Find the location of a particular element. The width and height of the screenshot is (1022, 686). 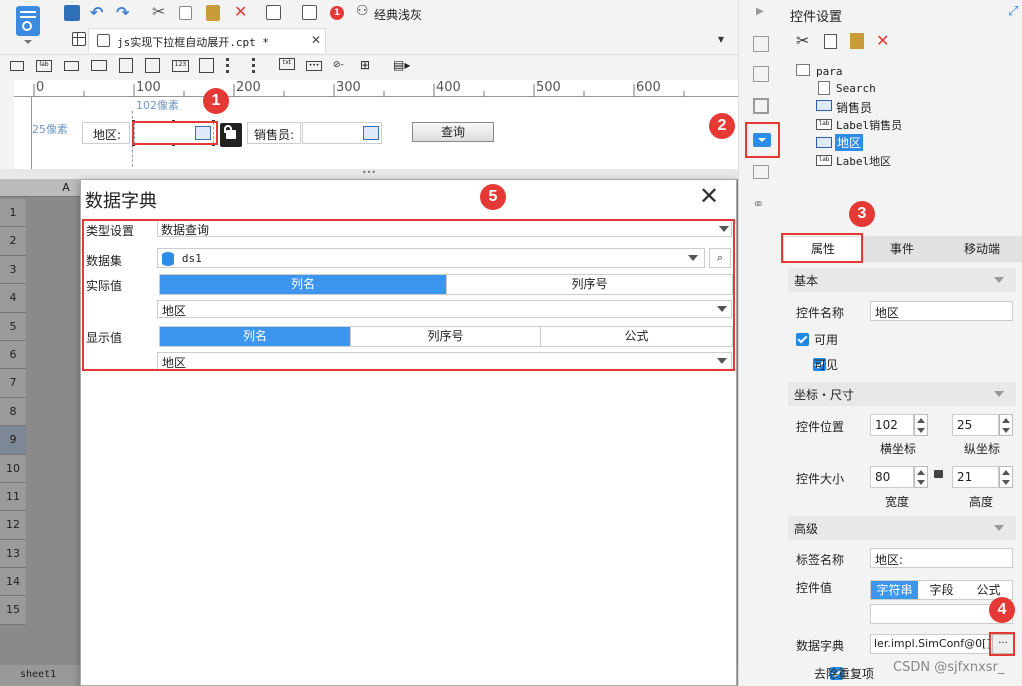

tree-item-label-region: Label地区 is located at coordinates (863, 161).